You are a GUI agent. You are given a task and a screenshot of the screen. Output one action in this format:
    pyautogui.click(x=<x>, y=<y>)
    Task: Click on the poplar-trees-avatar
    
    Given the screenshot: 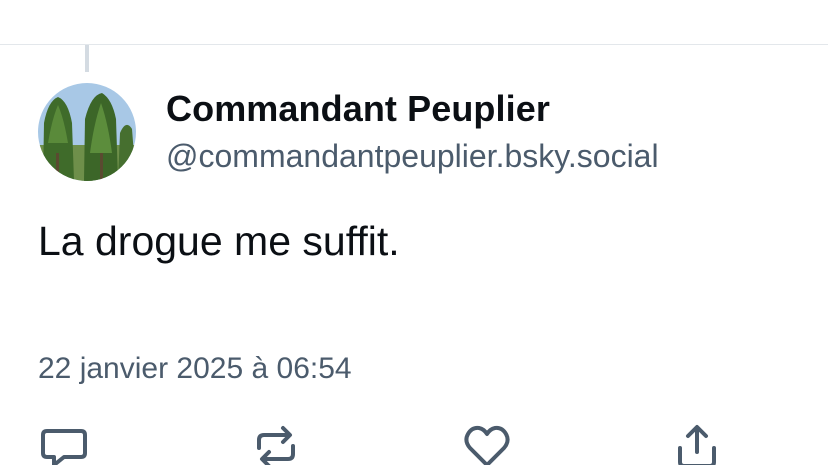 What is the action you would take?
    pyautogui.click(x=87, y=132)
    